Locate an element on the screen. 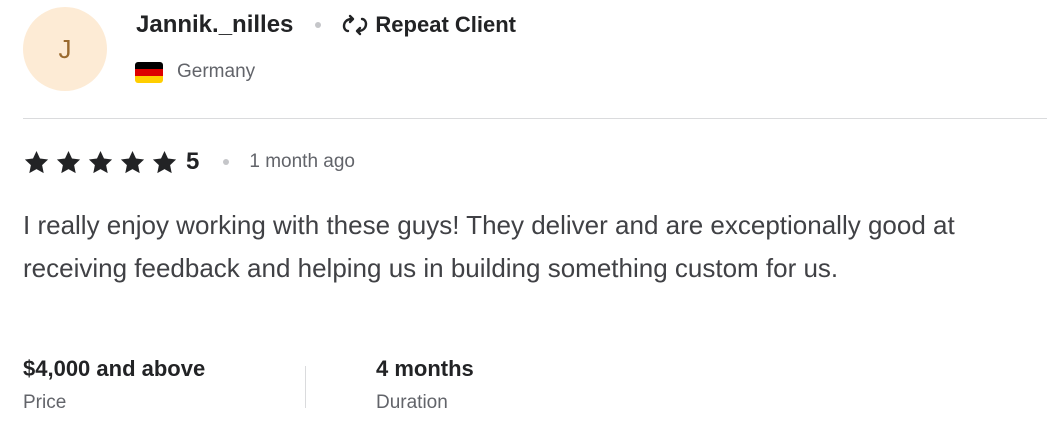  reviewer-country: Germany is located at coordinates (195, 72).